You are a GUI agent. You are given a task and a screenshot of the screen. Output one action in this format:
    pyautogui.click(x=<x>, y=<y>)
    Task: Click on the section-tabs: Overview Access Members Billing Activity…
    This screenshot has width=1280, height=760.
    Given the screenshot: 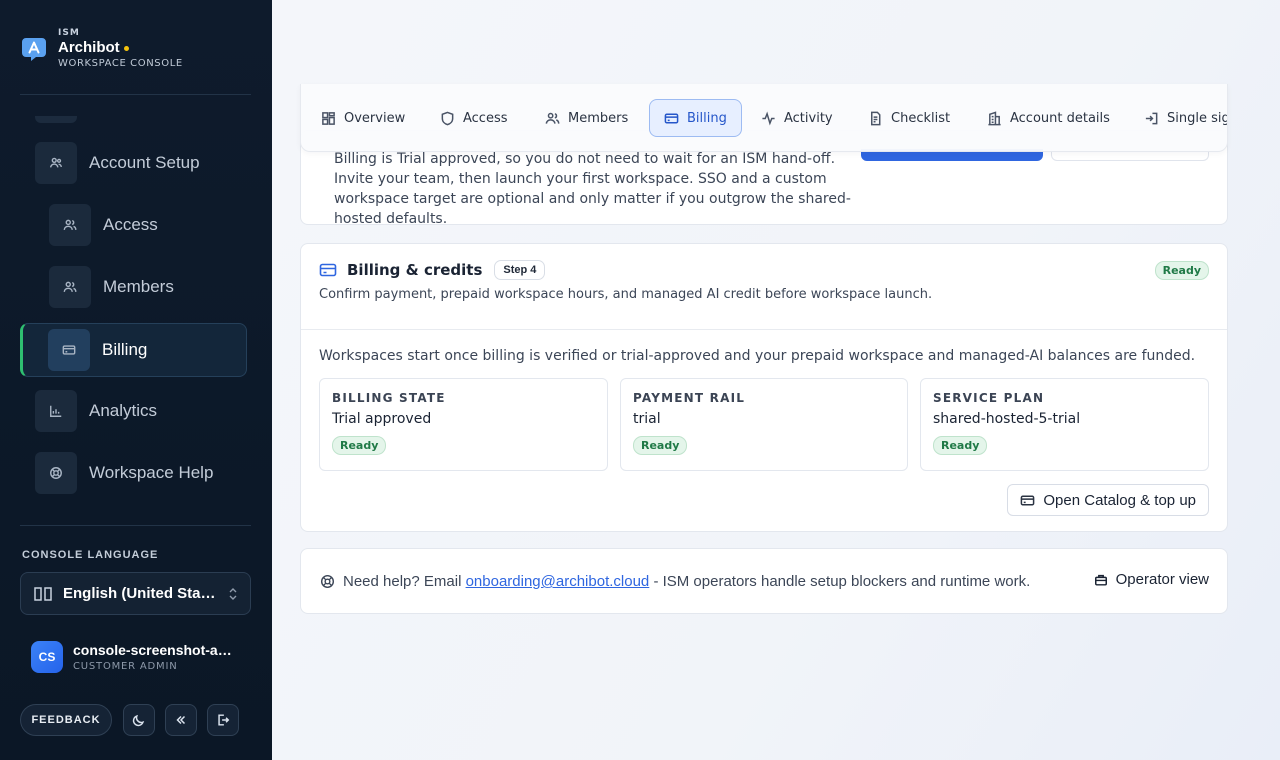 What is the action you would take?
    pyautogui.click(x=764, y=118)
    